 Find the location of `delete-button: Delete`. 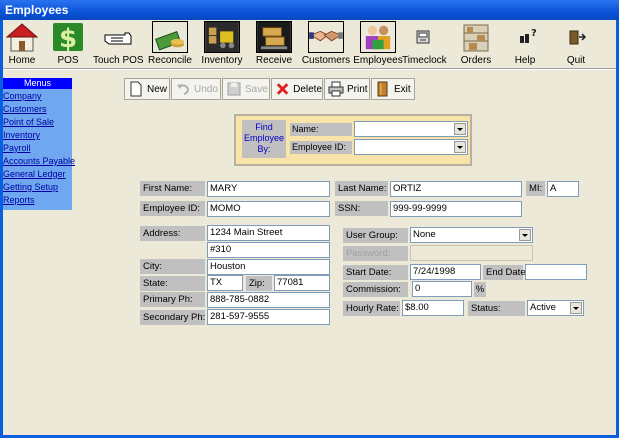

delete-button: Delete is located at coordinates (297, 89).